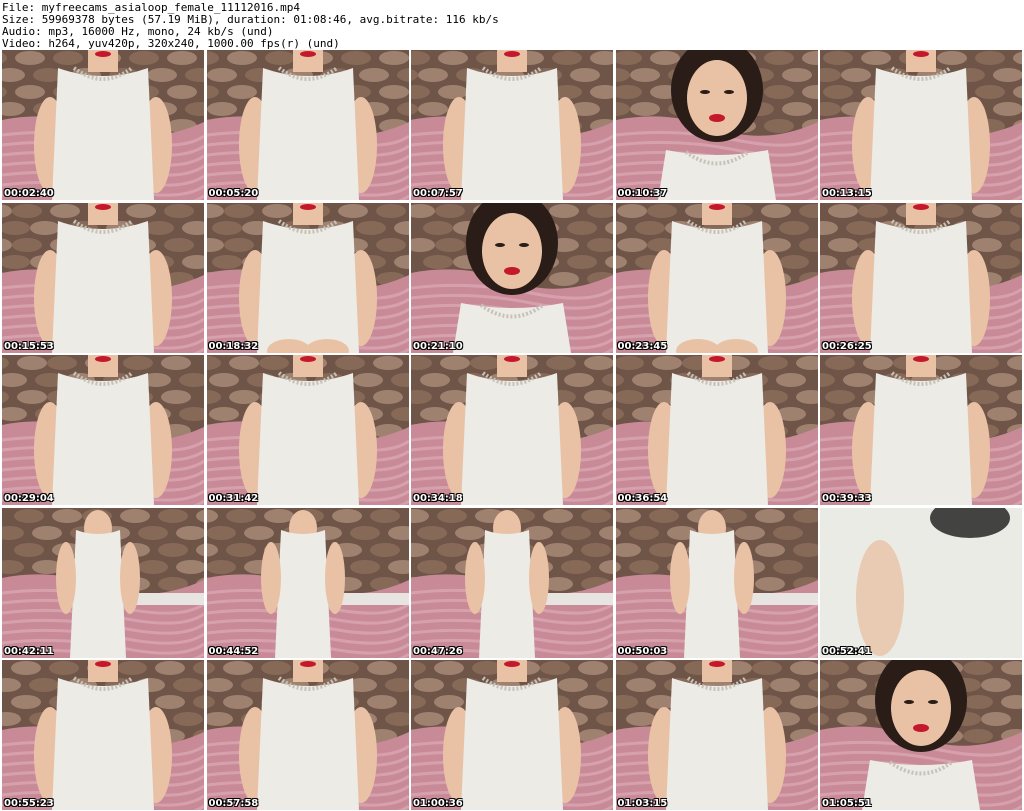  Describe the element at coordinates (438, 346) in the screenshot. I see `thumbnail-timestamp: 00:21:10` at that location.